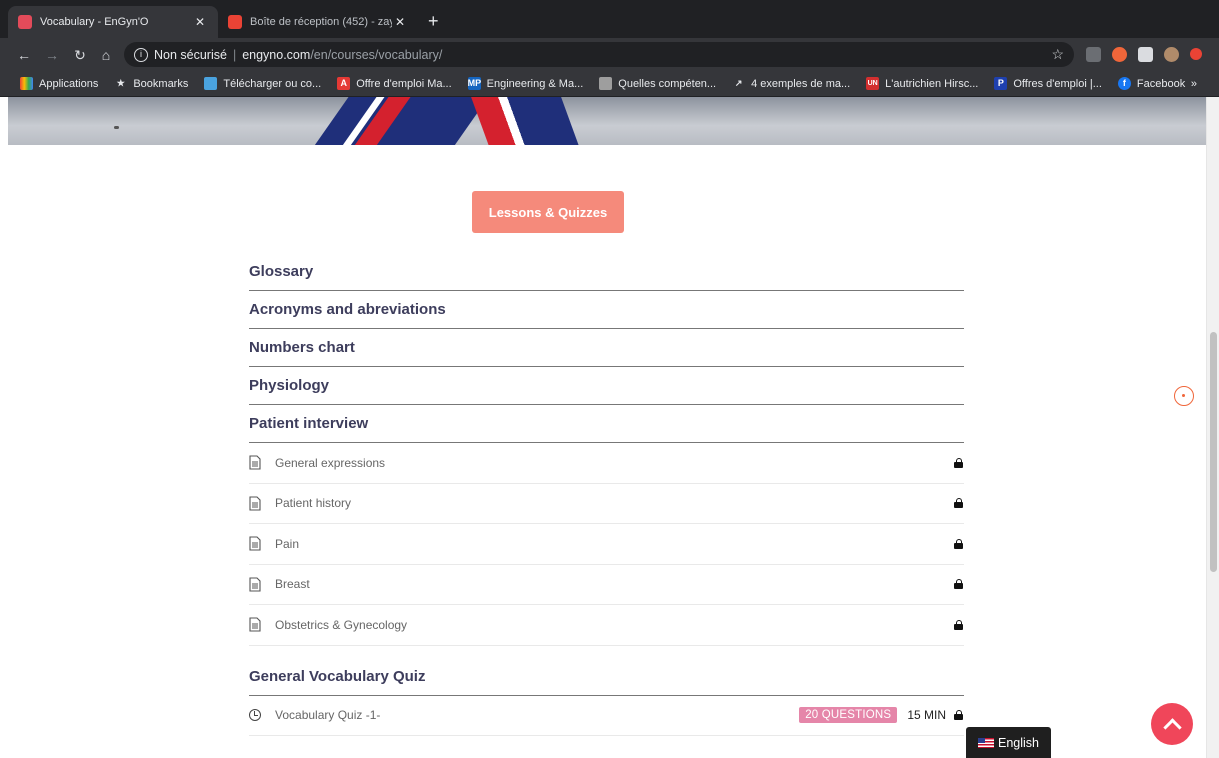  Describe the element at coordinates (606, 677) in the screenshot. I see `section-vocabulary-quiz: General Vocabulary Quiz` at that location.